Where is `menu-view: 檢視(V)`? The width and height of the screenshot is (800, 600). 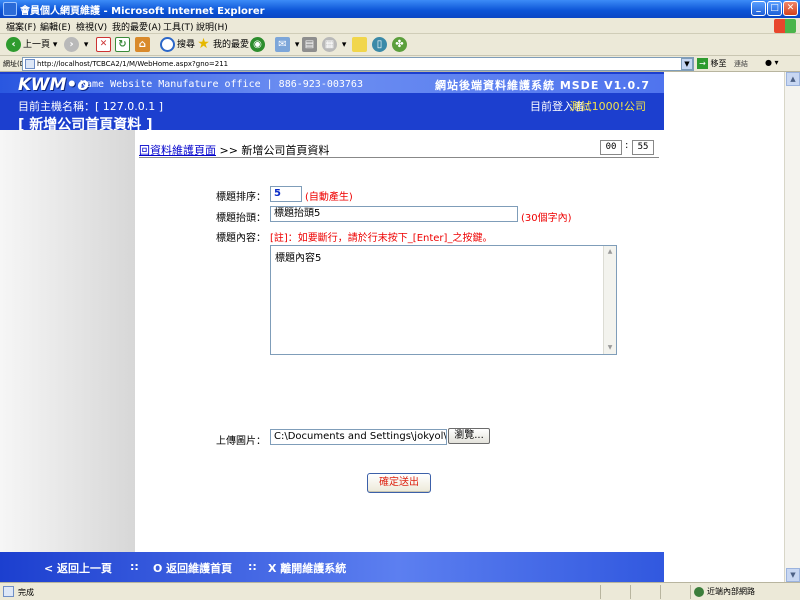 menu-view: 檢視(V) is located at coordinates (91, 26).